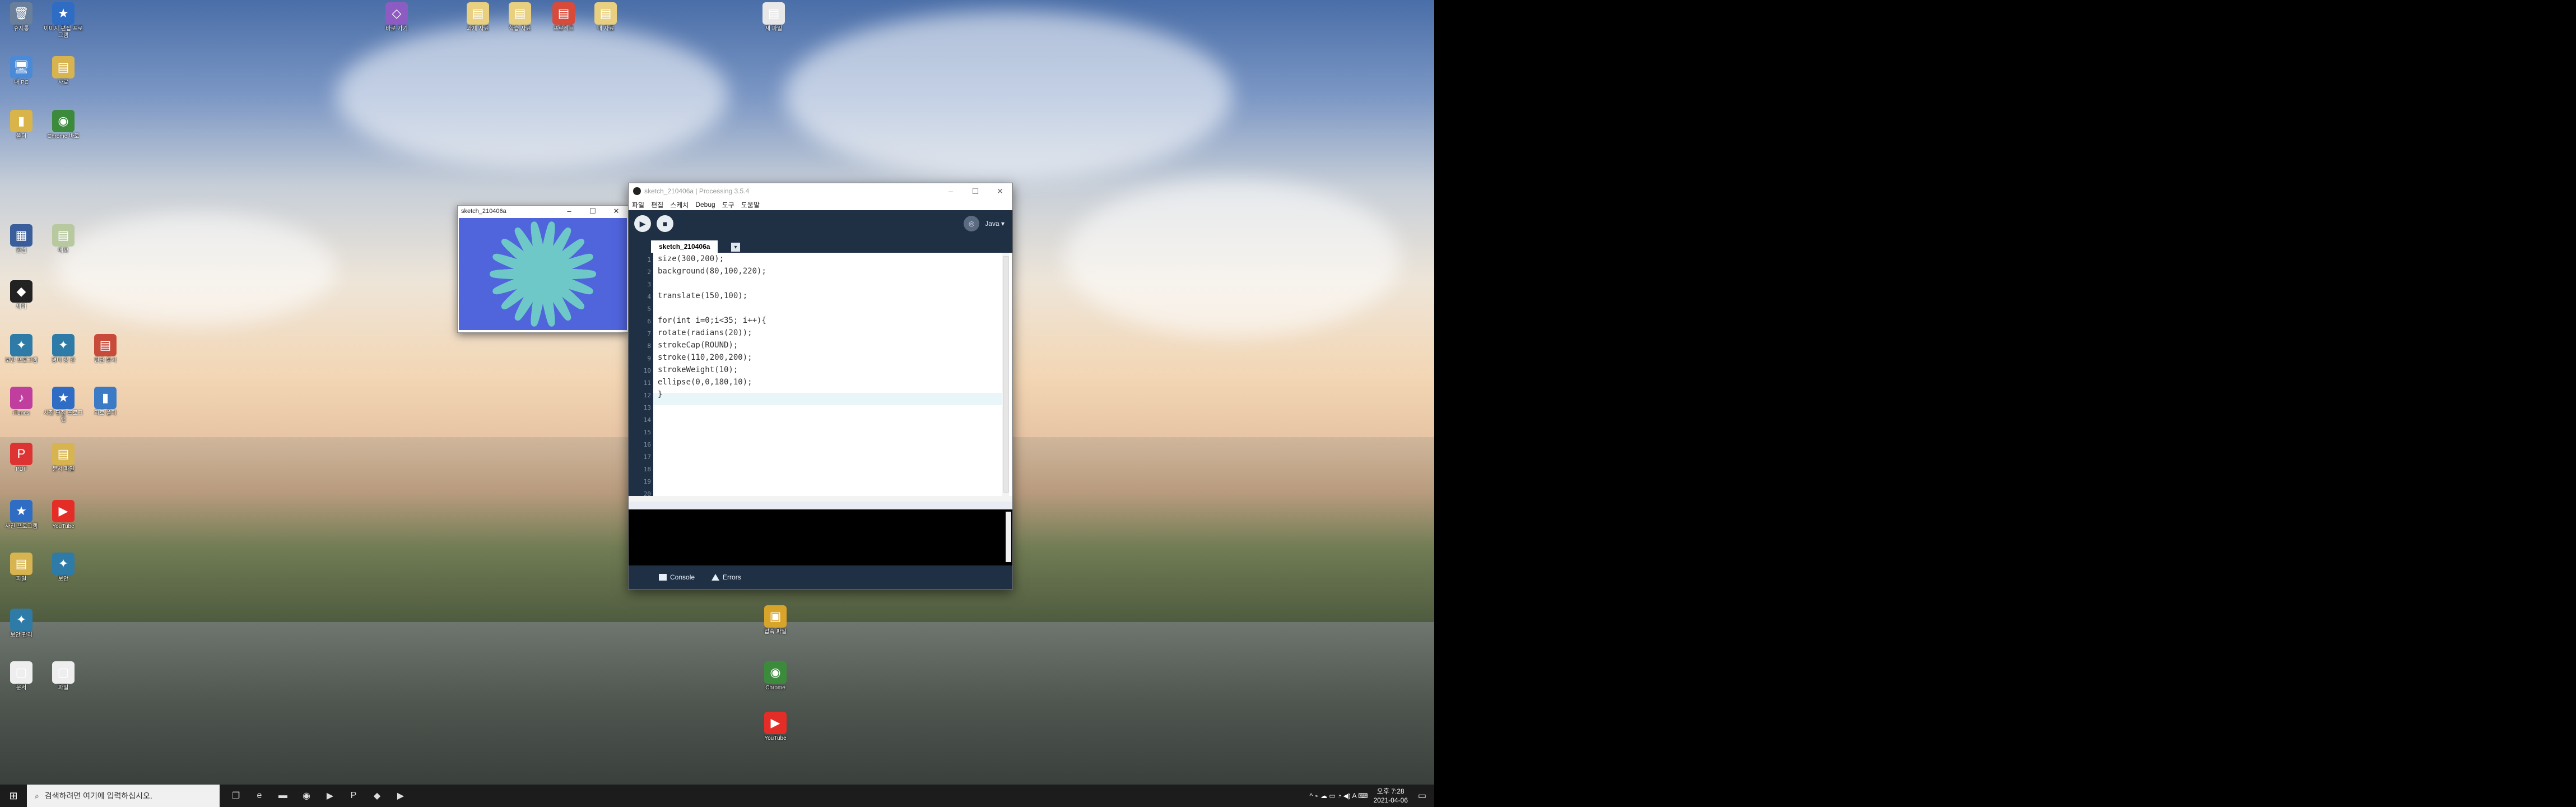 The width and height of the screenshot is (2576, 807). I want to click on editor-horizontal-scrollbar, so click(821, 499).